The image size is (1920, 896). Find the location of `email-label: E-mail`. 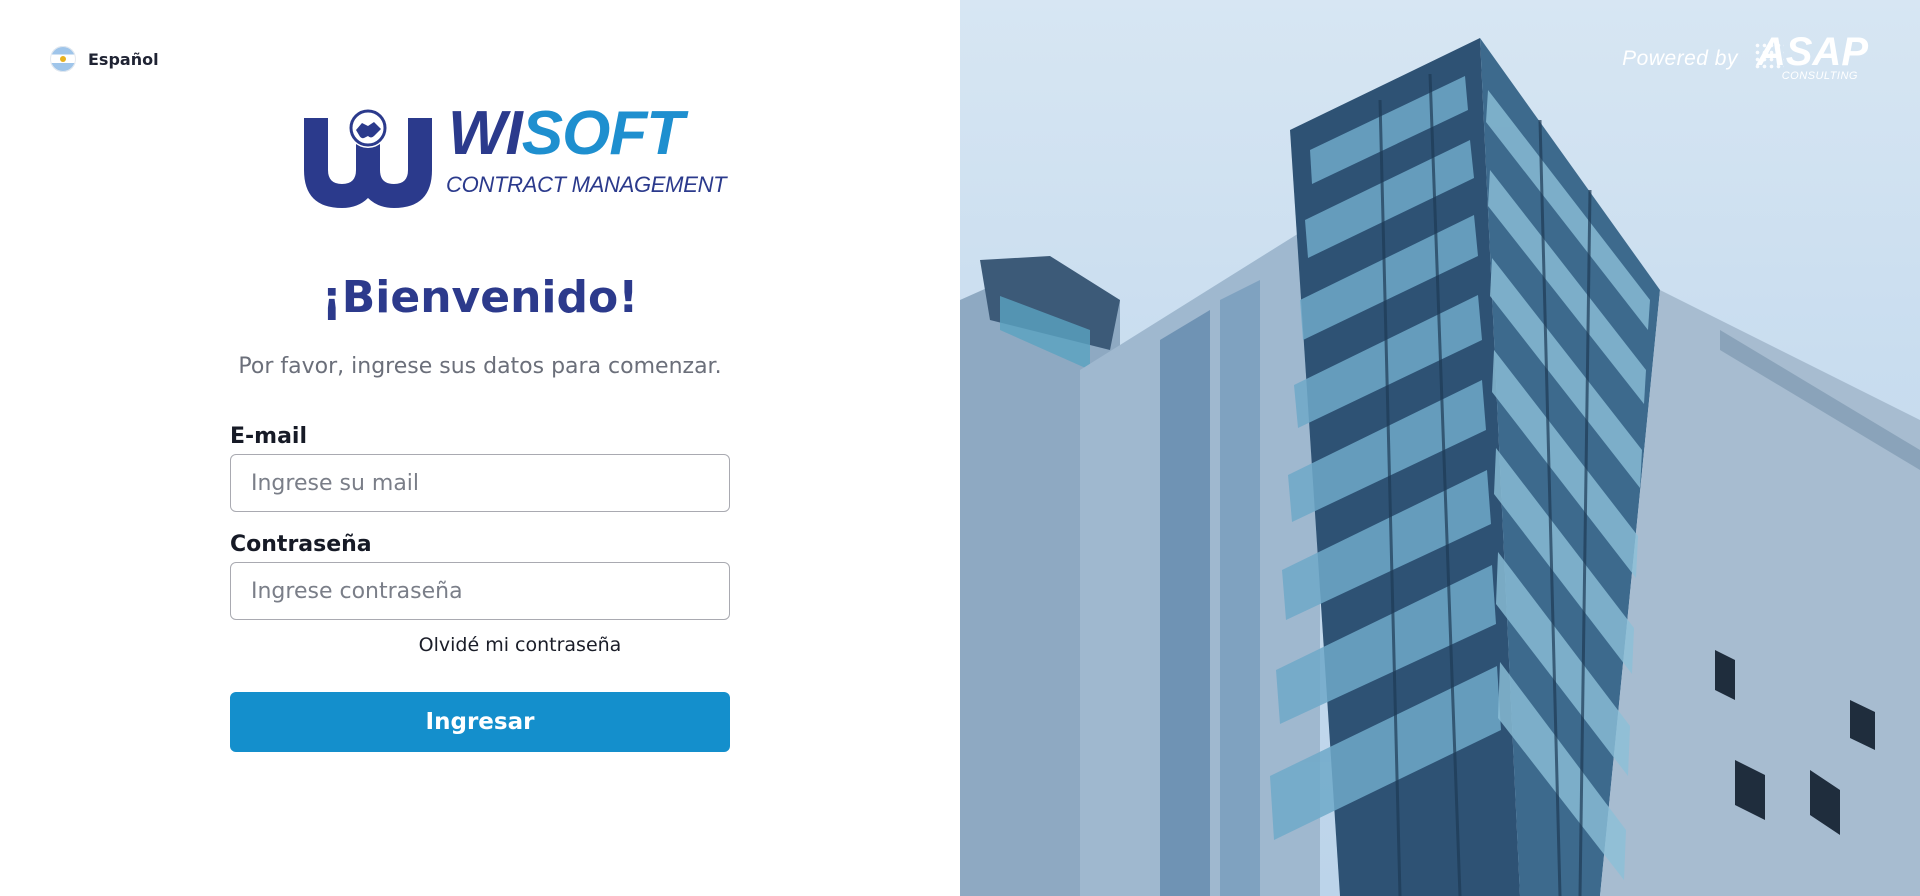

email-label: E-mail is located at coordinates (269, 436).